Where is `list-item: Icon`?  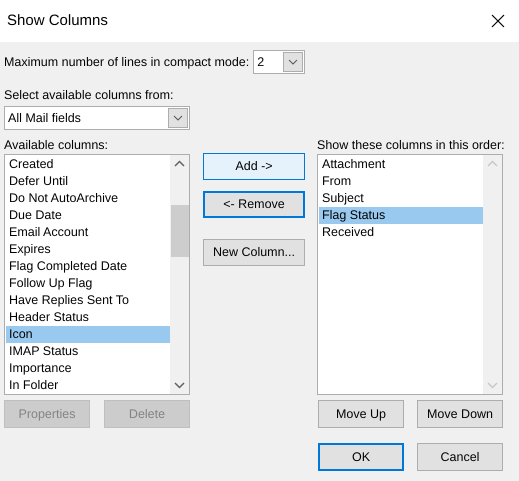 list-item: Icon is located at coordinates (88, 334).